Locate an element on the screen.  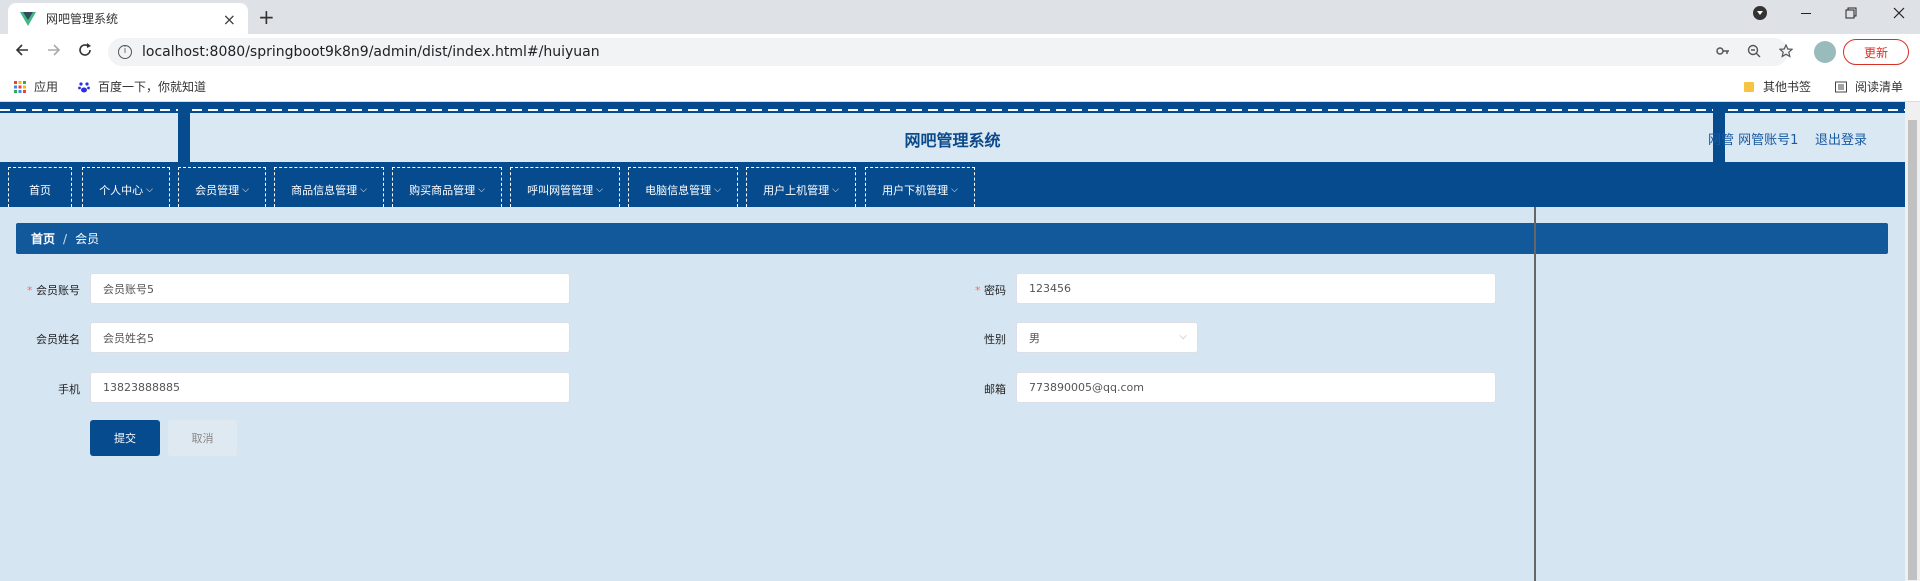
browser-tab: 网吧管理系统 × is located at coordinates (128, 18).